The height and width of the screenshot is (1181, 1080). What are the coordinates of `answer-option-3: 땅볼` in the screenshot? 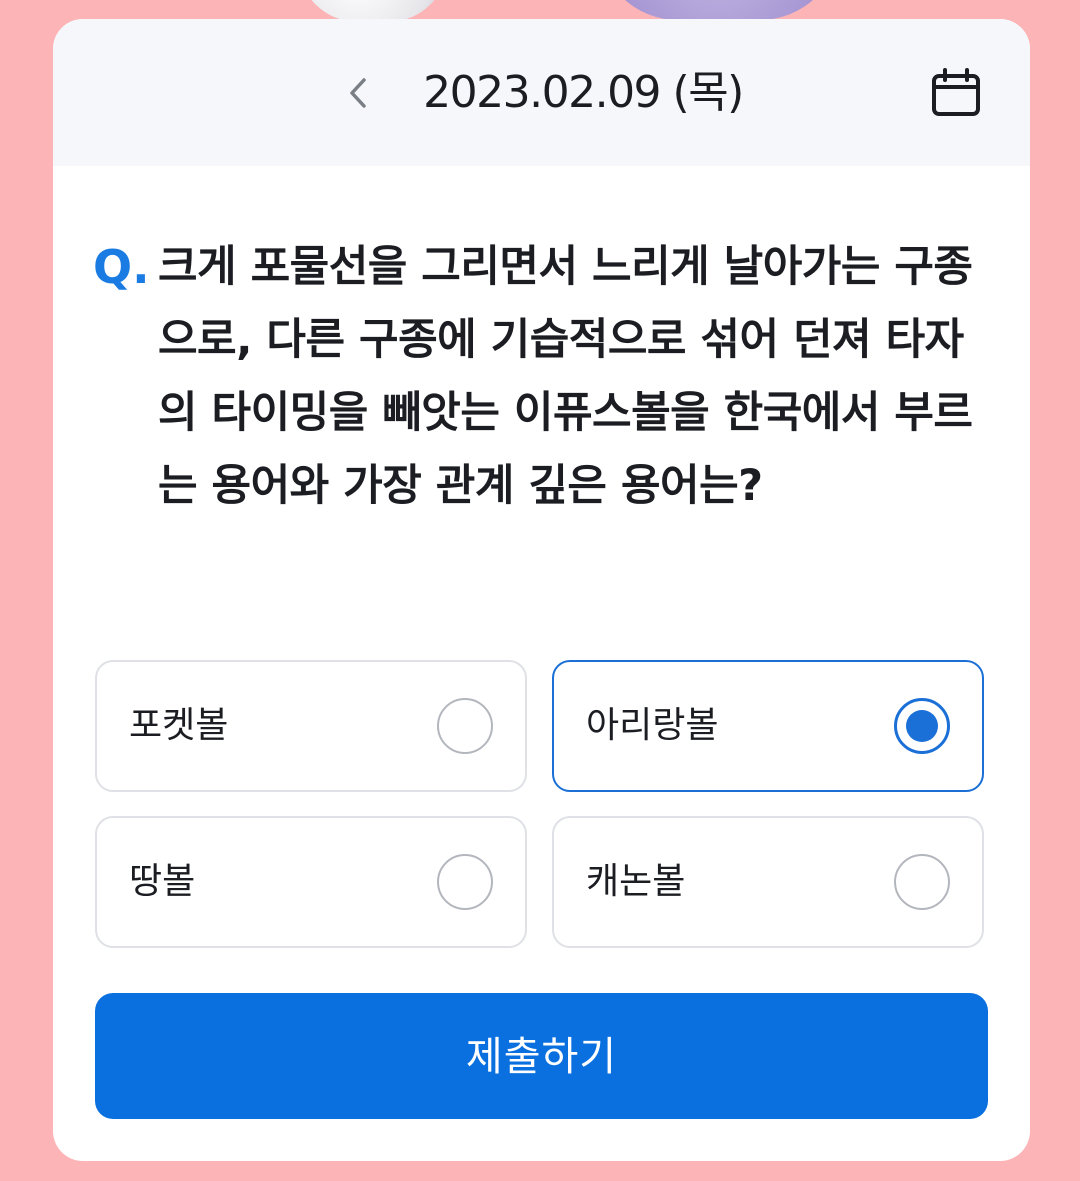 It's located at (311, 882).